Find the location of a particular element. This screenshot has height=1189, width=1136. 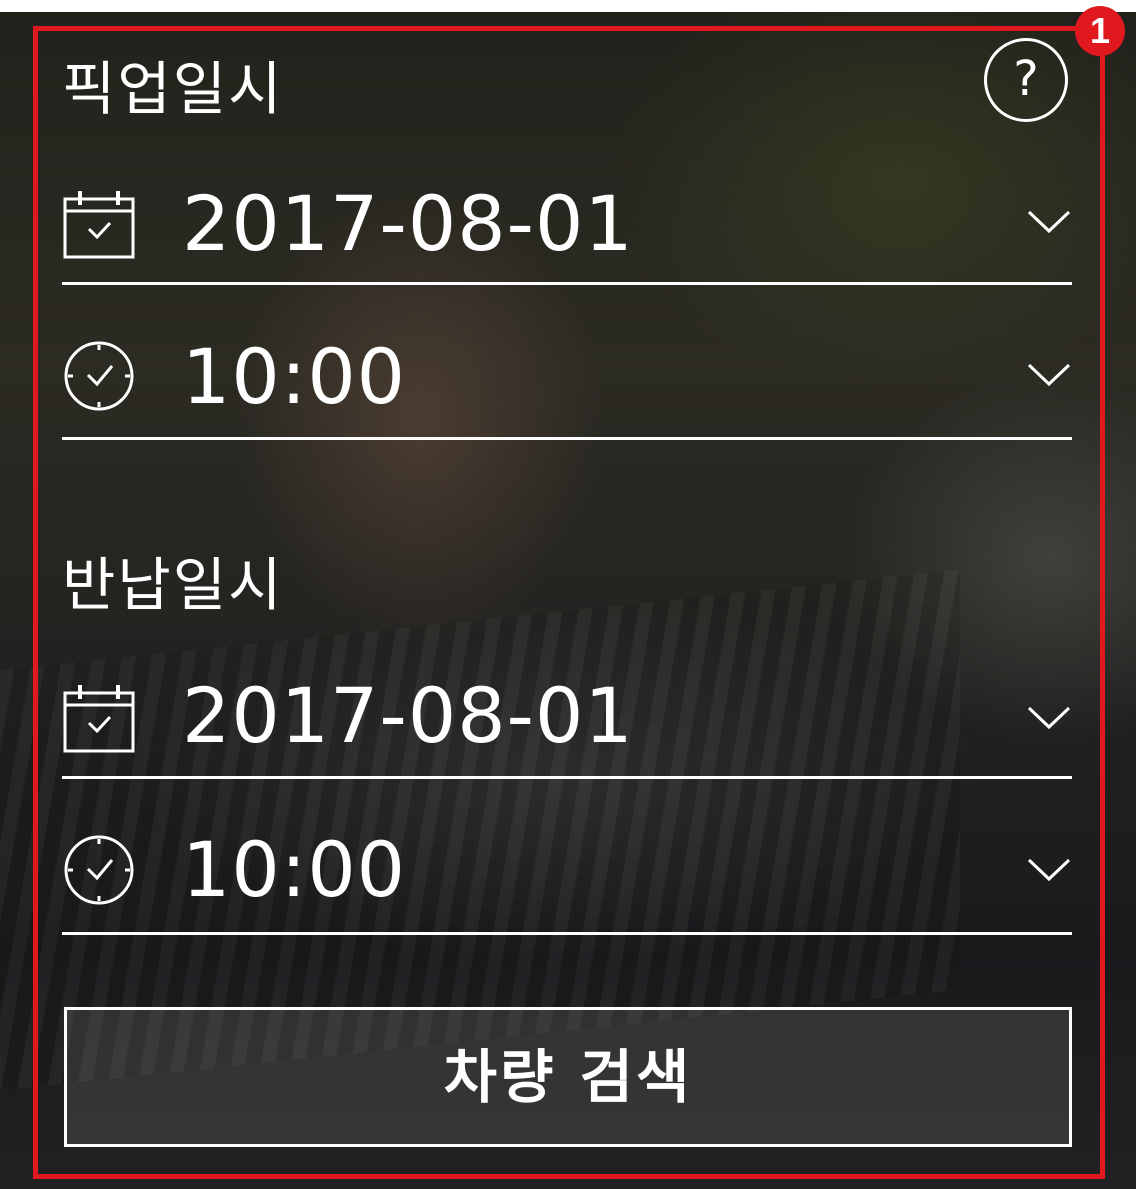

annotation-badge: 1 is located at coordinates (1100, 31).